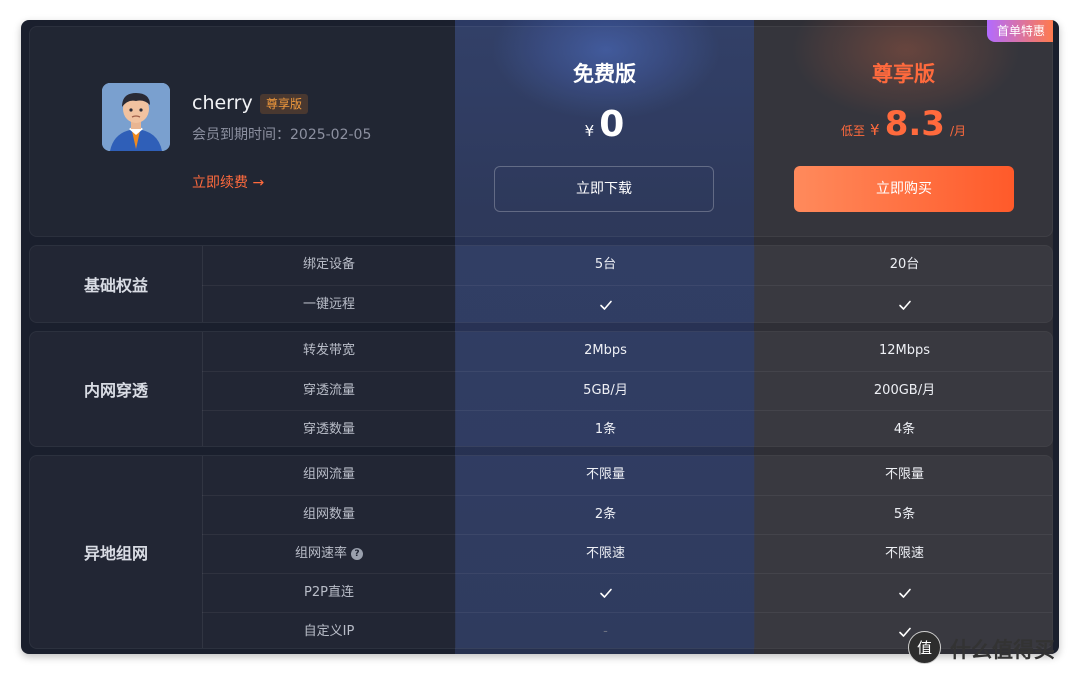  I want to click on svg-text: 值, so click(924, 648).